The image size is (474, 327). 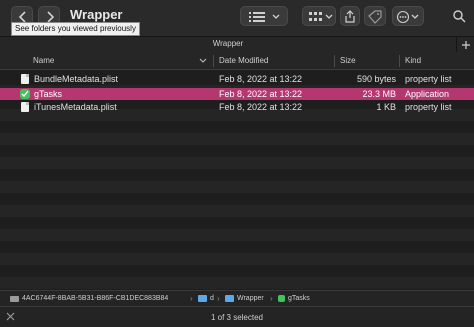 What do you see at coordinates (95, 299) in the screenshot?
I see `path-item-volume: 4AC6744F-8BAB-5B31-B86F-CB1DEC883B84` at bounding box center [95, 299].